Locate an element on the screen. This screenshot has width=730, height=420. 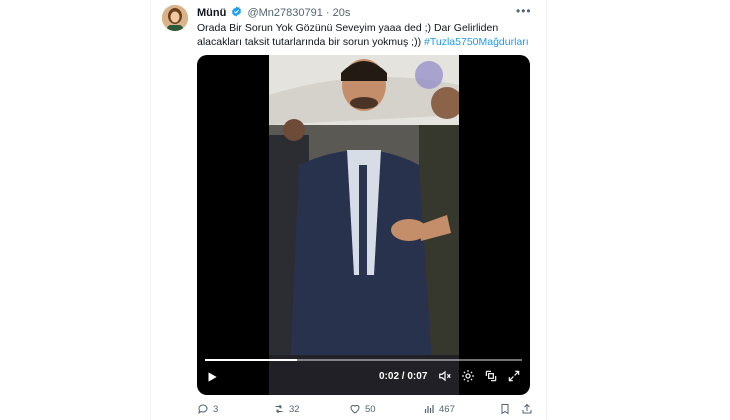
reply-count: 3 is located at coordinates (216, 409).